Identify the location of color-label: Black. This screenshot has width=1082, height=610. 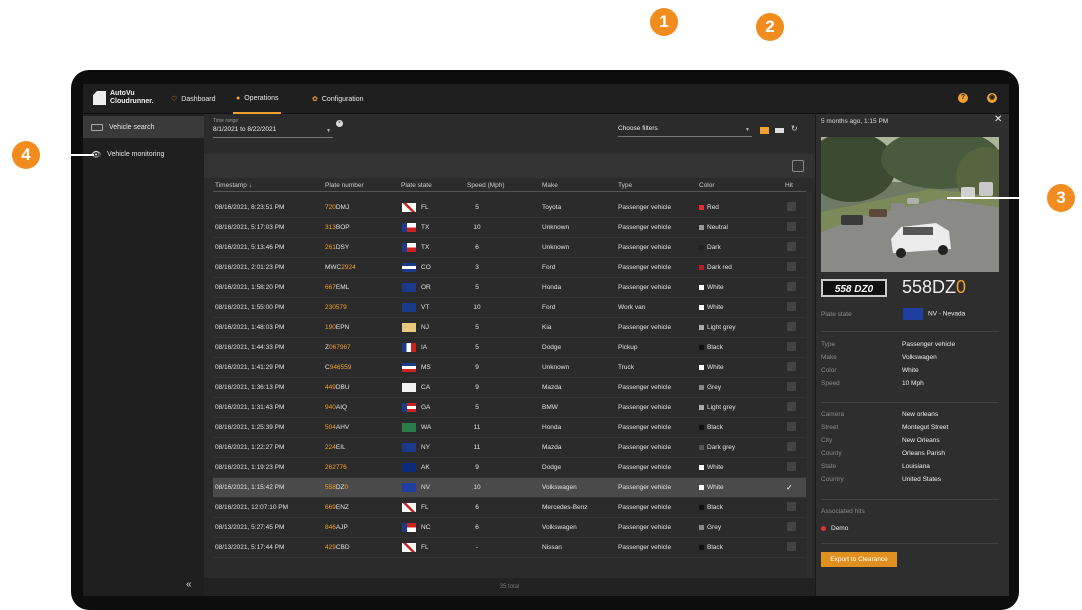
(715, 347).